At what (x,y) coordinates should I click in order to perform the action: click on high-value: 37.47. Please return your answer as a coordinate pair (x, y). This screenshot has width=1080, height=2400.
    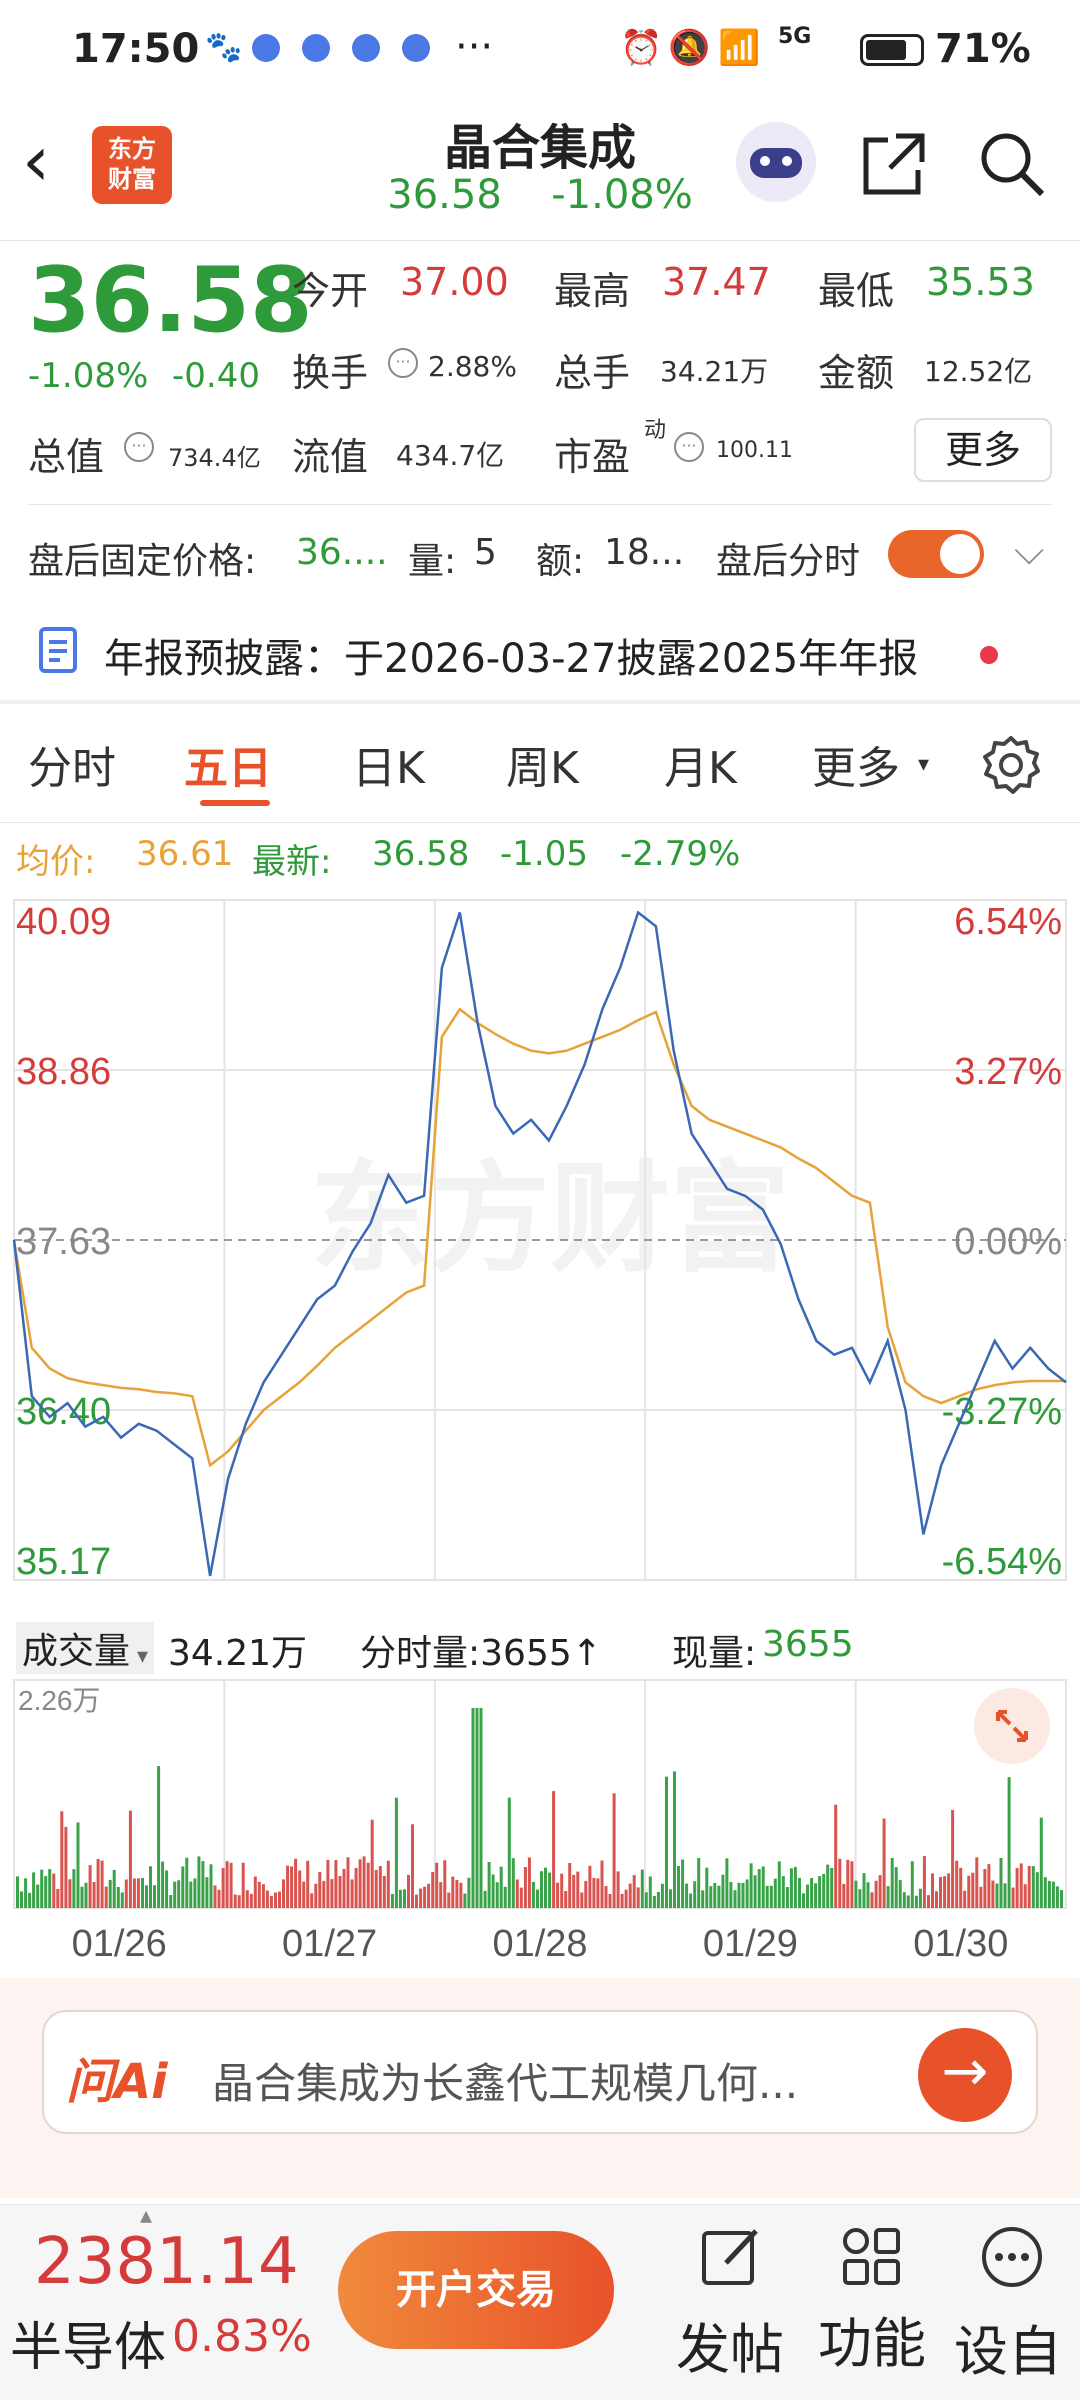
    Looking at the image, I should click on (716, 282).